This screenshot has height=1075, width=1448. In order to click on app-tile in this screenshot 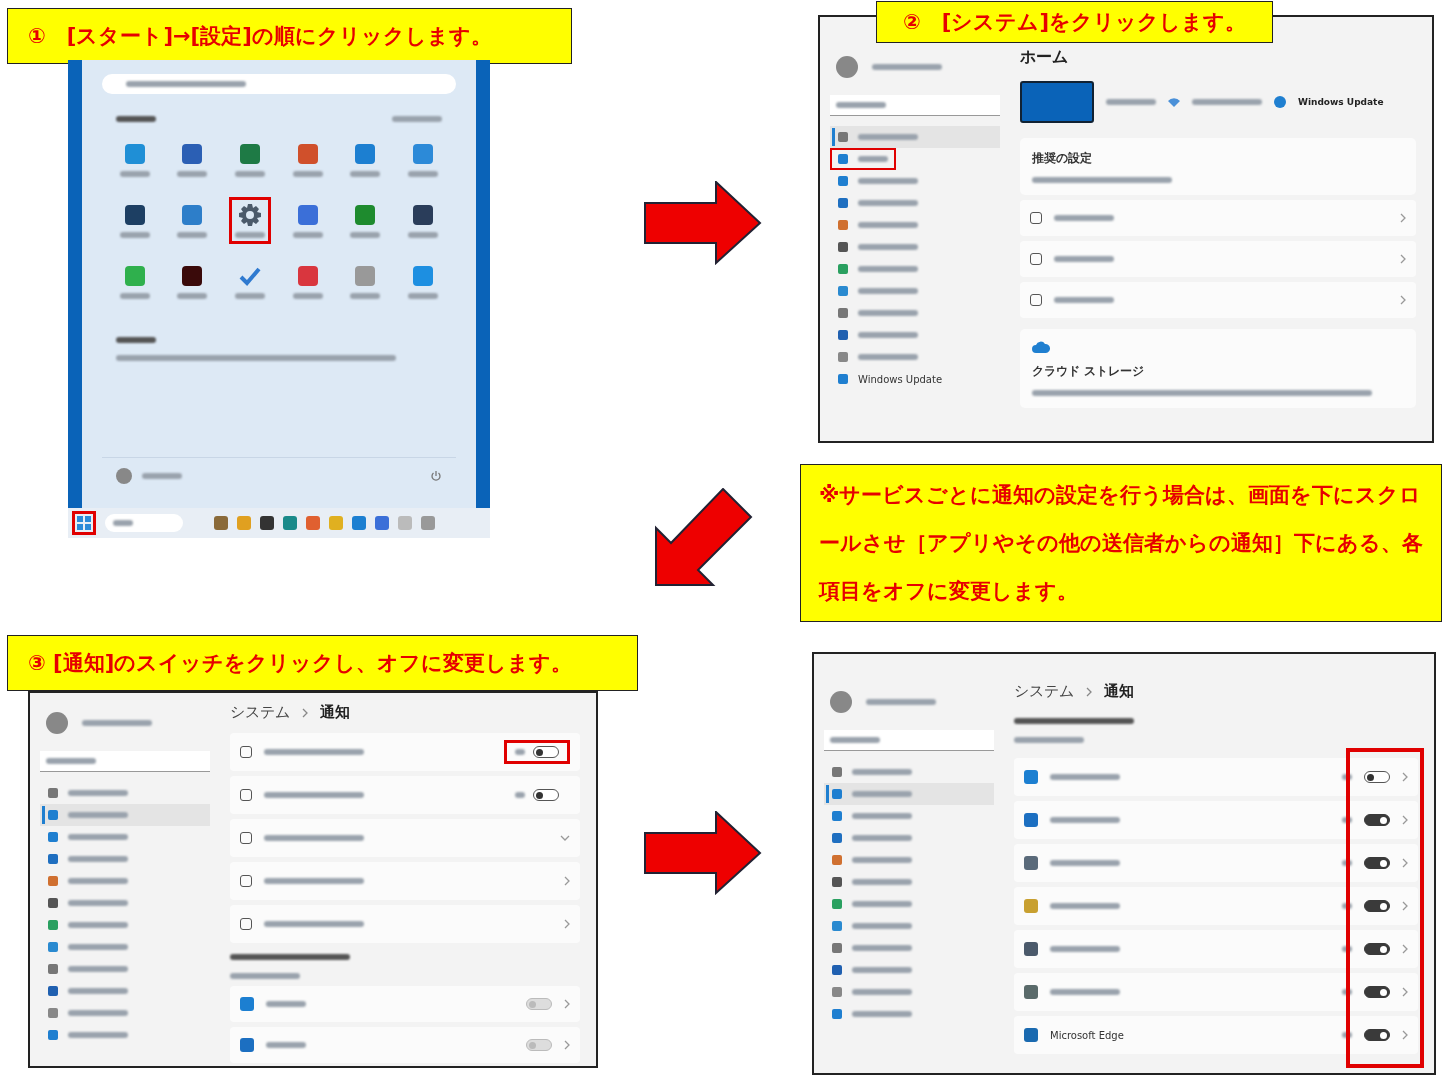, I will do `click(250, 220)`.